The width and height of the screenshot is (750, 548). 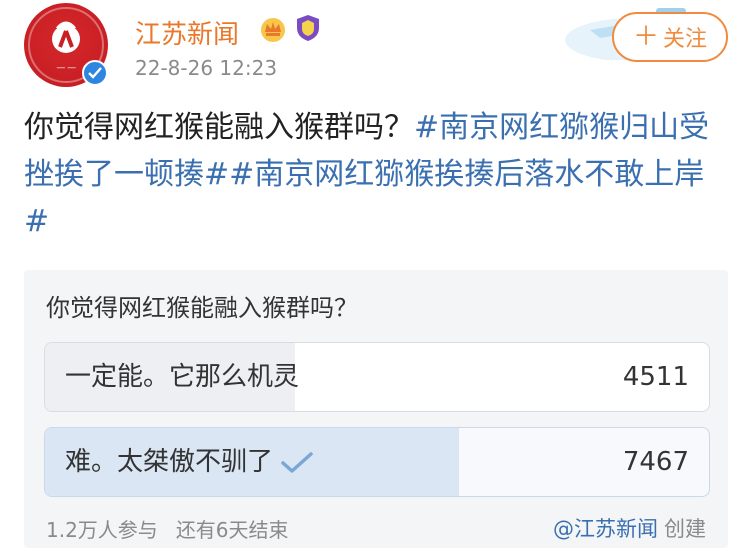 What do you see at coordinates (377, 462) in the screenshot?
I see `poll-option-selected: 难。太桀傲不驯了 7467` at bounding box center [377, 462].